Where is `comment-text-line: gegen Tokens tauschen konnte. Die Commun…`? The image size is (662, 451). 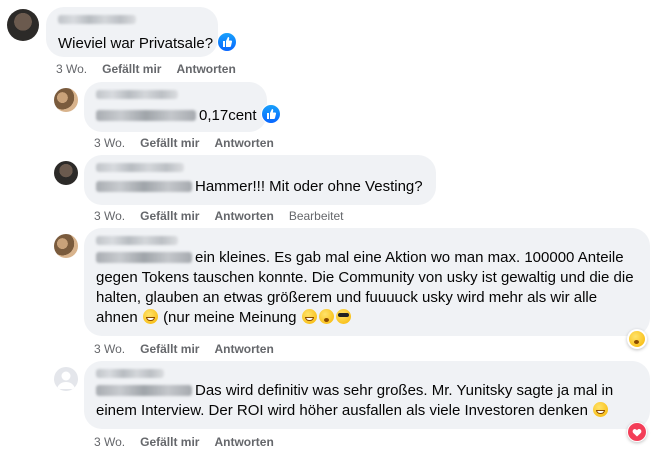
comment-text-line: gegen Tokens tauschen konnte. Die Commun… is located at coordinates (365, 277).